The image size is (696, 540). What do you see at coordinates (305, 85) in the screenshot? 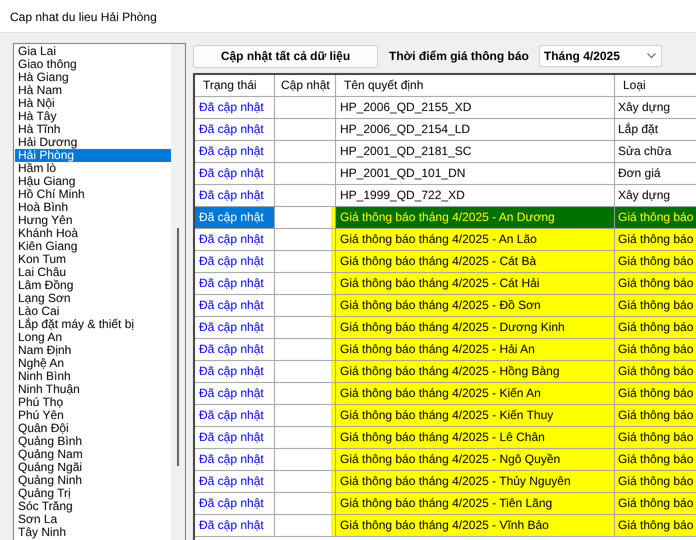
I see `column-header: Cập nhật` at bounding box center [305, 85].